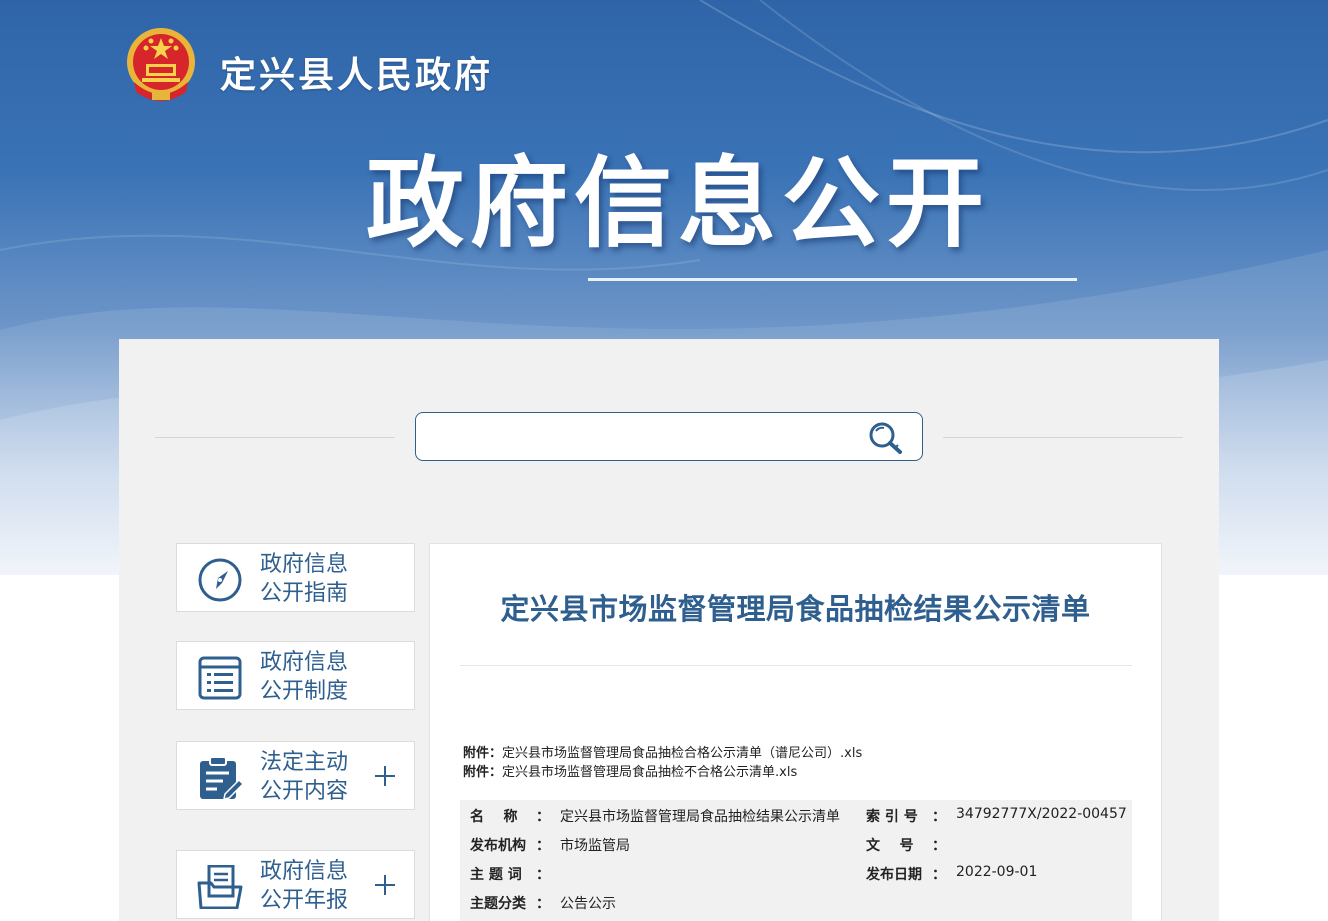  Describe the element at coordinates (1063, 437) in the screenshot. I see `search-divider-right` at that location.